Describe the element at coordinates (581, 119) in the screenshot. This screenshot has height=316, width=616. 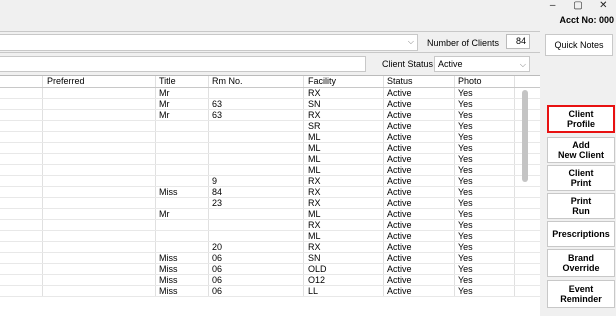
I see `client-profile-button: Client Profile` at that location.